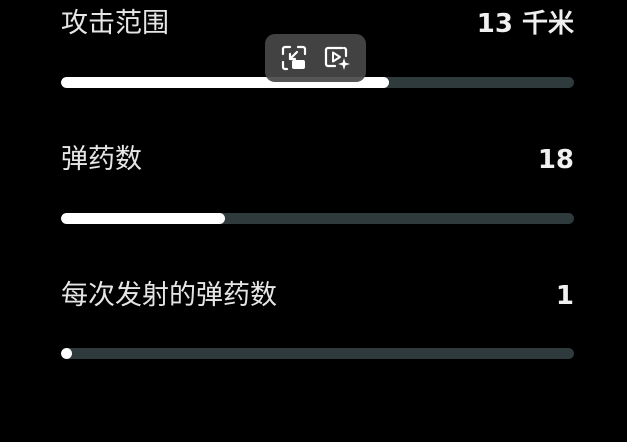 Image resolution: width=627 pixels, height=442 pixels. Describe the element at coordinates (317, 296) in the screenshot. I see `stat-header: 每次发射的弹药数 1` at that location.